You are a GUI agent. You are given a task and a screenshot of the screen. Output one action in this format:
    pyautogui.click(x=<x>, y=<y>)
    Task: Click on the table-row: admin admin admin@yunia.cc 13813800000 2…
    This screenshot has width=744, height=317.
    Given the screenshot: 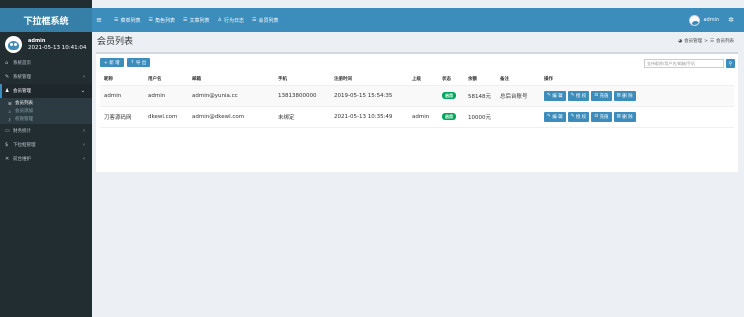 What is the action you would take?
    pyautogui.click(x=417, y=96)
    